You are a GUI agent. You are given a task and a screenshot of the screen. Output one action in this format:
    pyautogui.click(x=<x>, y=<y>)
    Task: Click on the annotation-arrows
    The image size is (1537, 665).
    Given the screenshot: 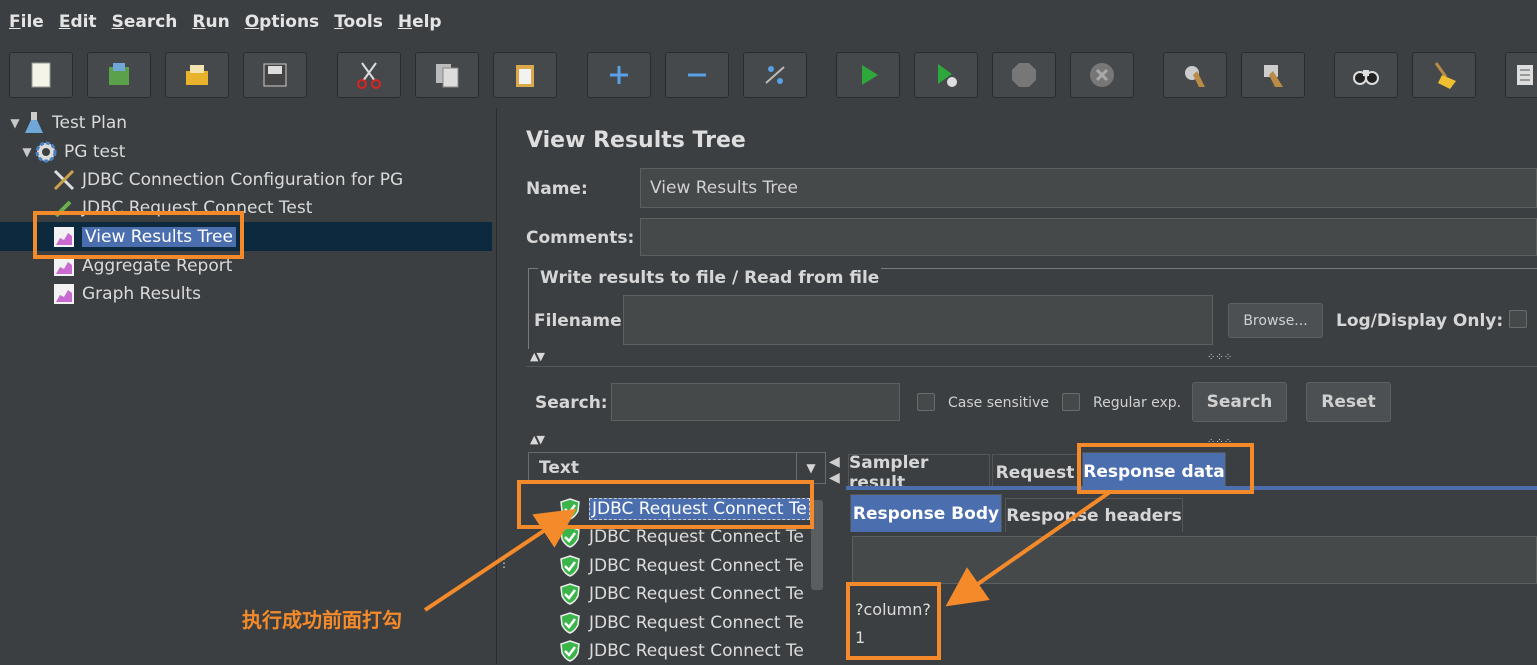 What is the action you would take?
    pyautogui.click(x=767, y=551)
    